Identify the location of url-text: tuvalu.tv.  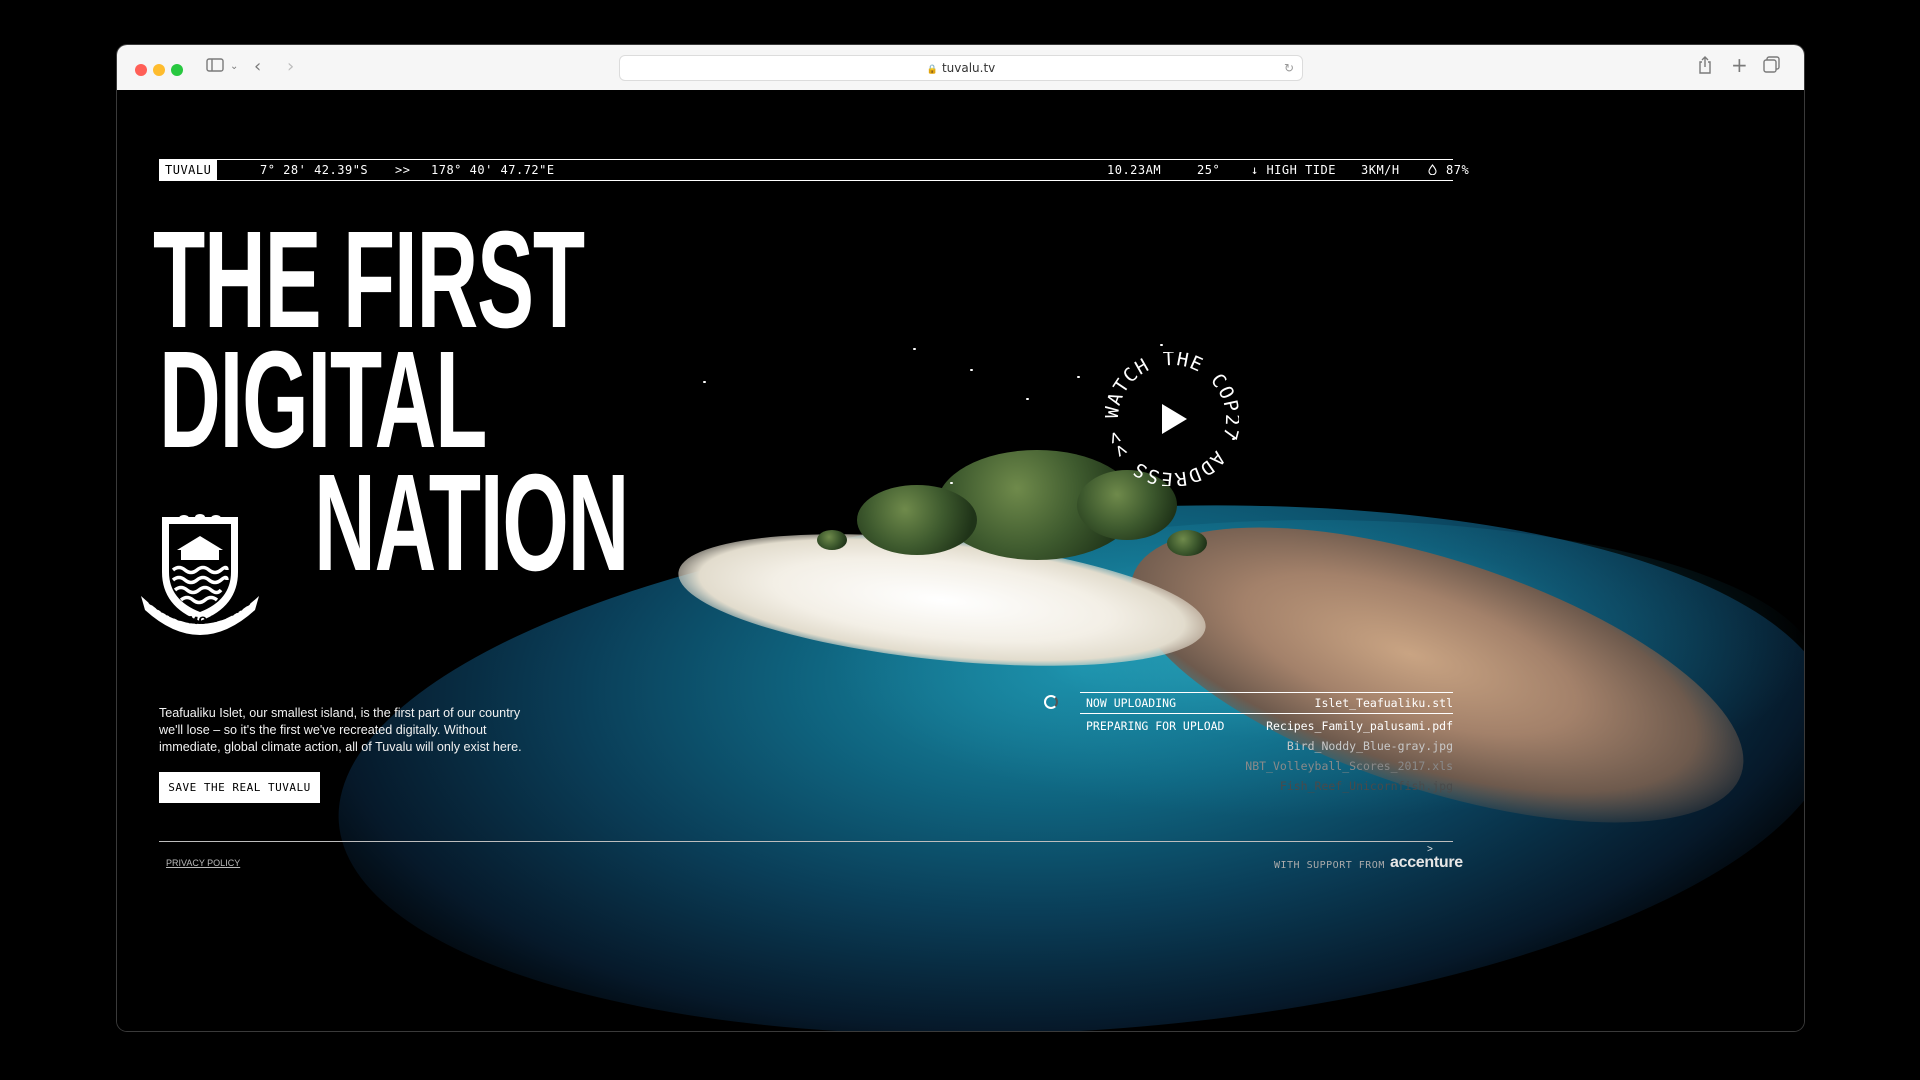
(968, 68).